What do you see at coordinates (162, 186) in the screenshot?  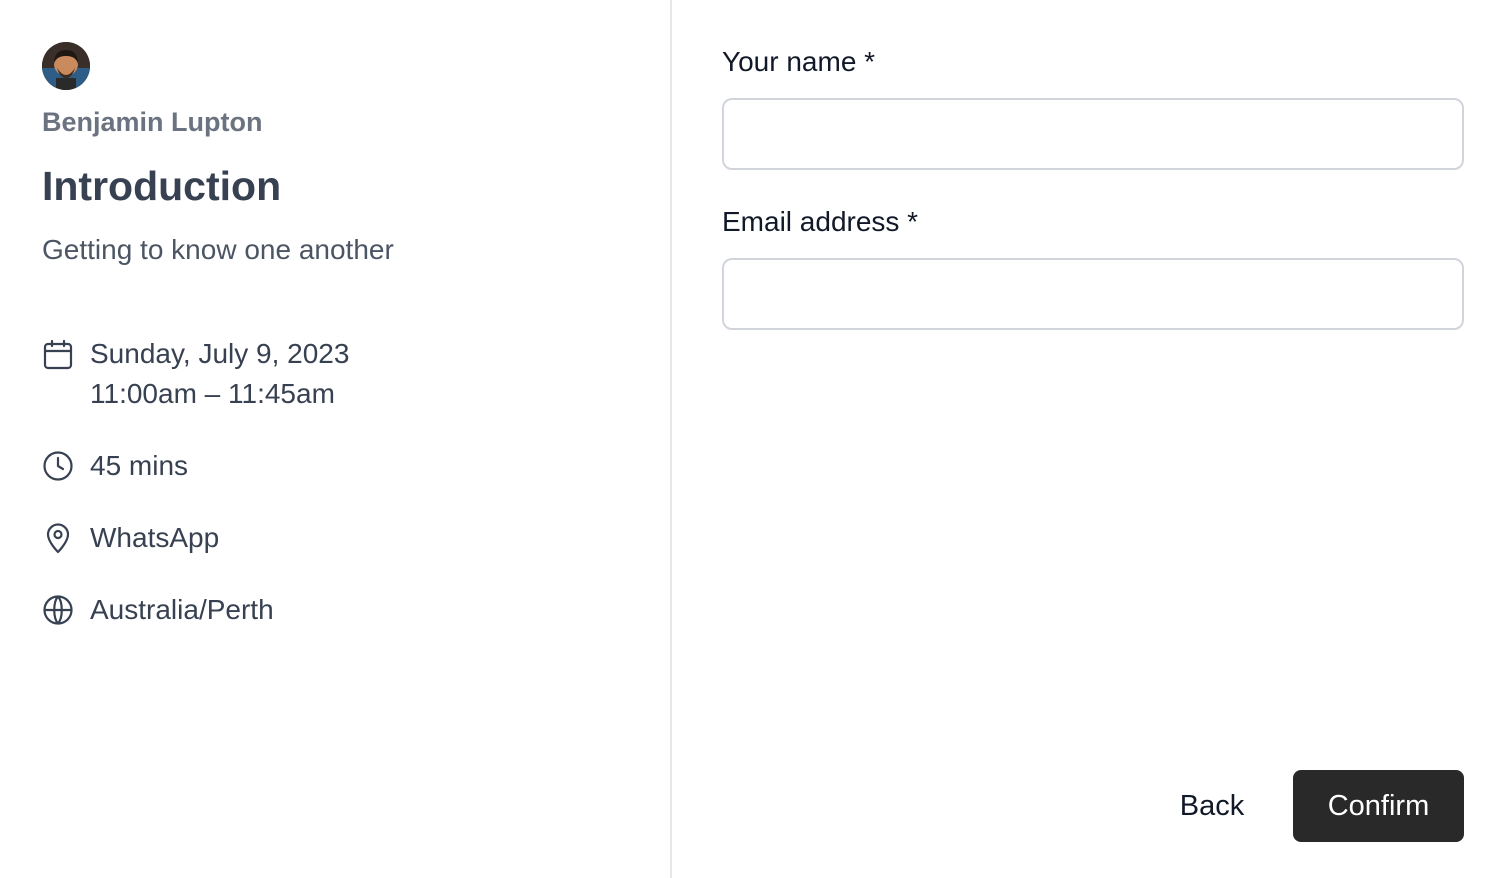 I see `event-title: Introduction` at bounding box center [162, 186].